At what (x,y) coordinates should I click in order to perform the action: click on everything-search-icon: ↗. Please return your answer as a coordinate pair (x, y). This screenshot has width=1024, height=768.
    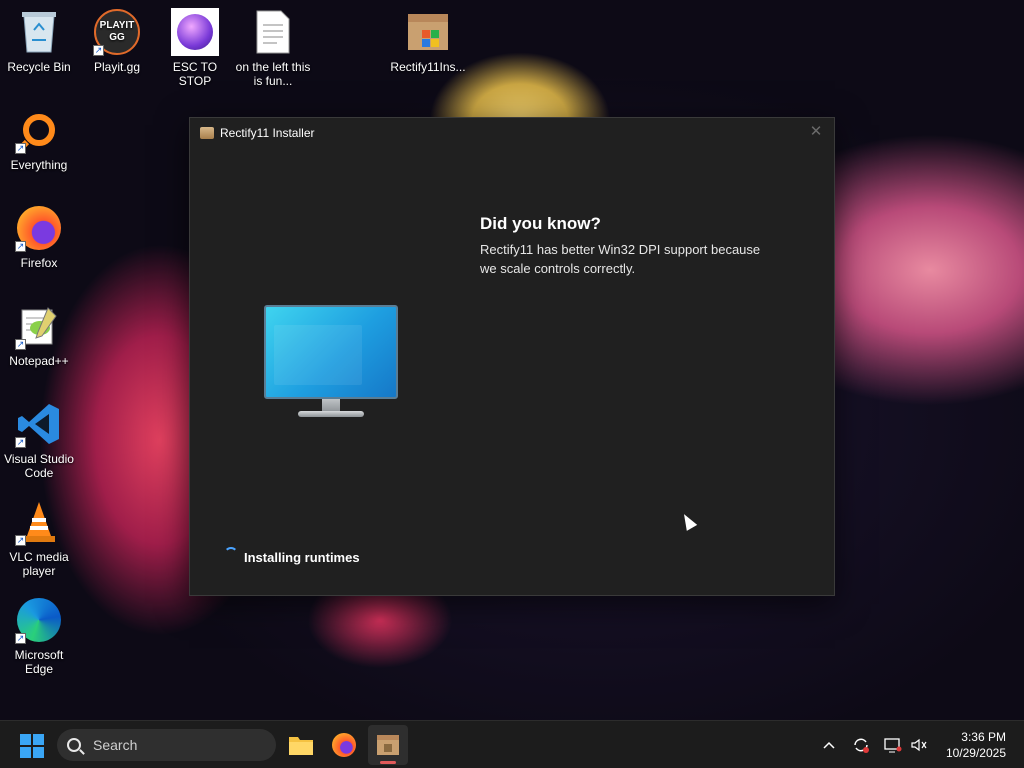
    Looking at the image, I should click on (38, 130).